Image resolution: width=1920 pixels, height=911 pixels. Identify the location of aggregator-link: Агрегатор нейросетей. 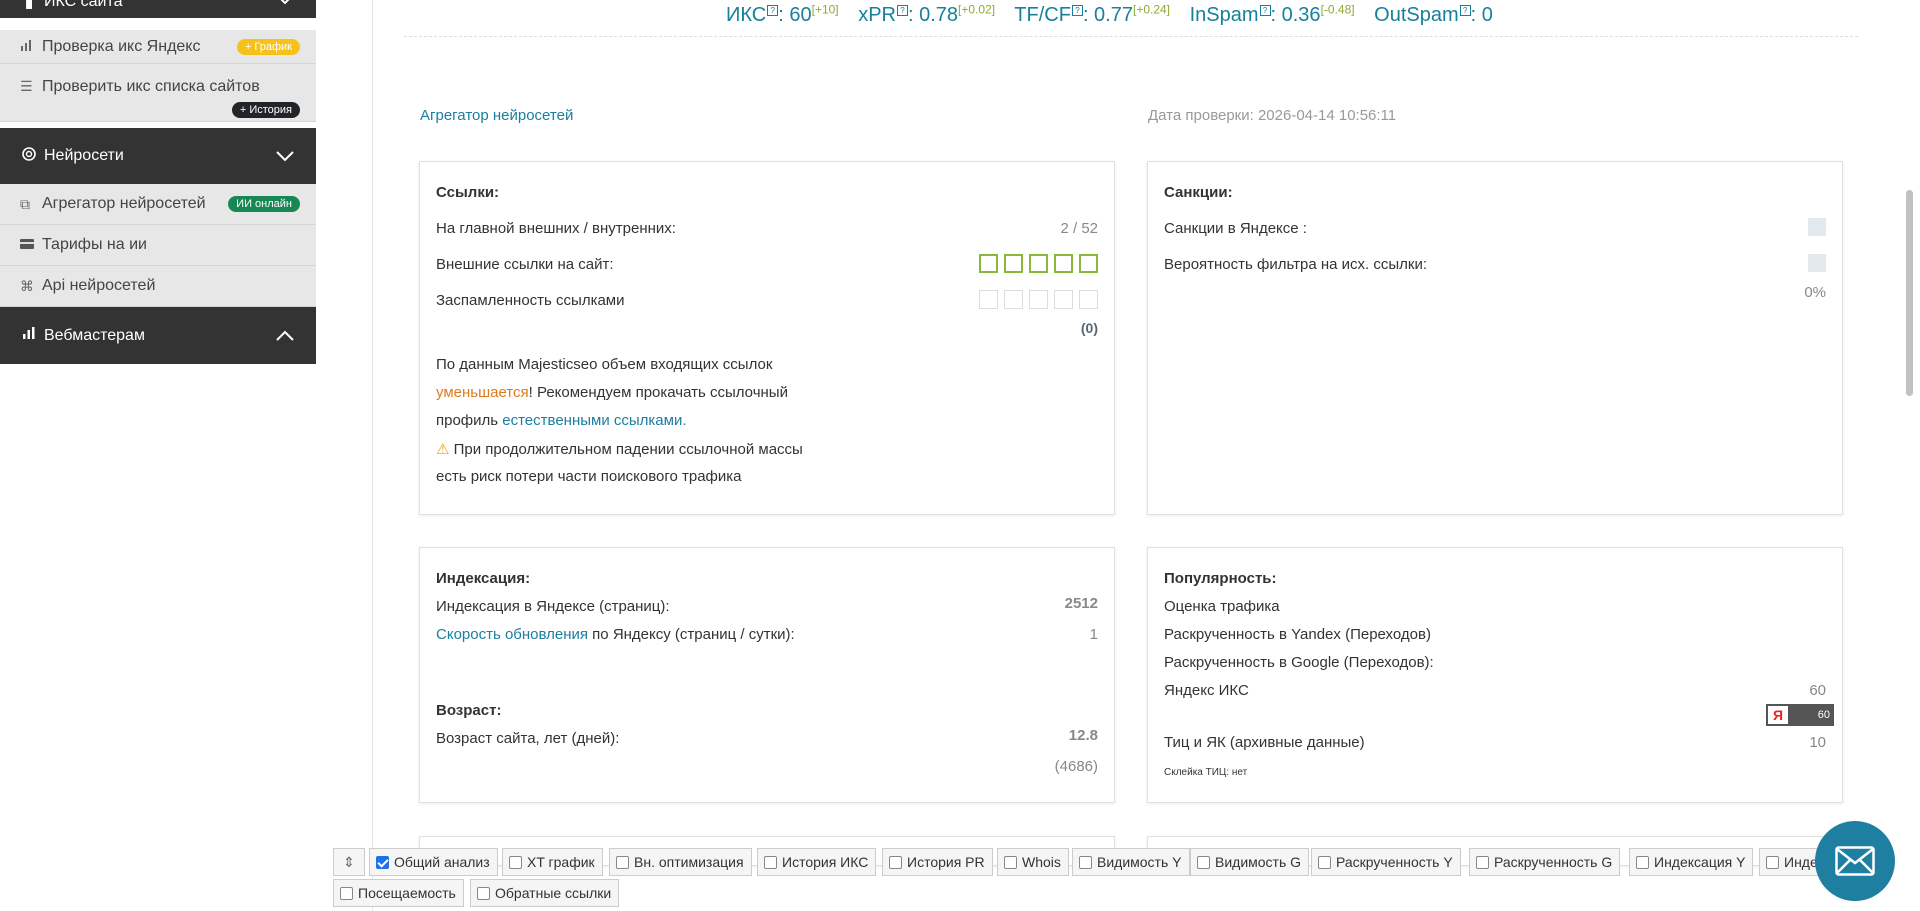
(496, 115).